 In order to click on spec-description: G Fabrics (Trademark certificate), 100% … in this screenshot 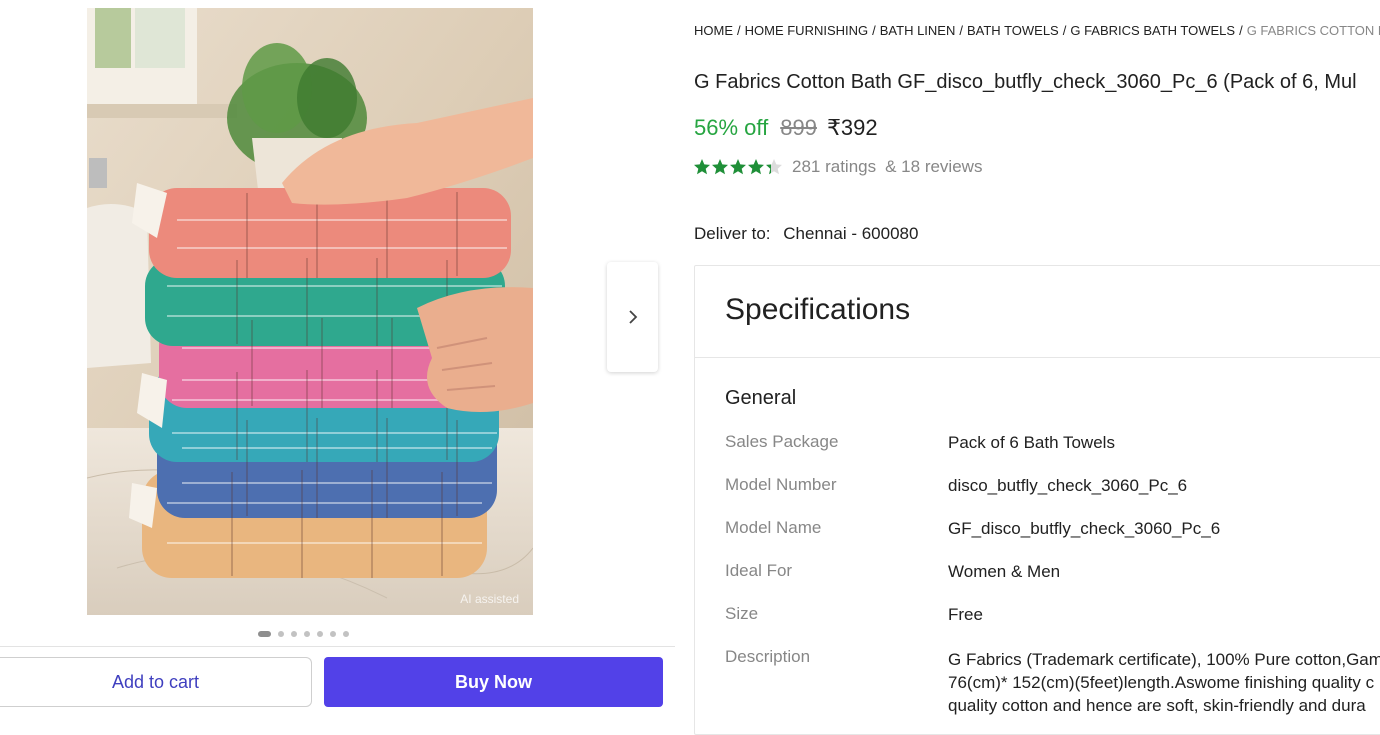, I will do `click(1164, 682)`.